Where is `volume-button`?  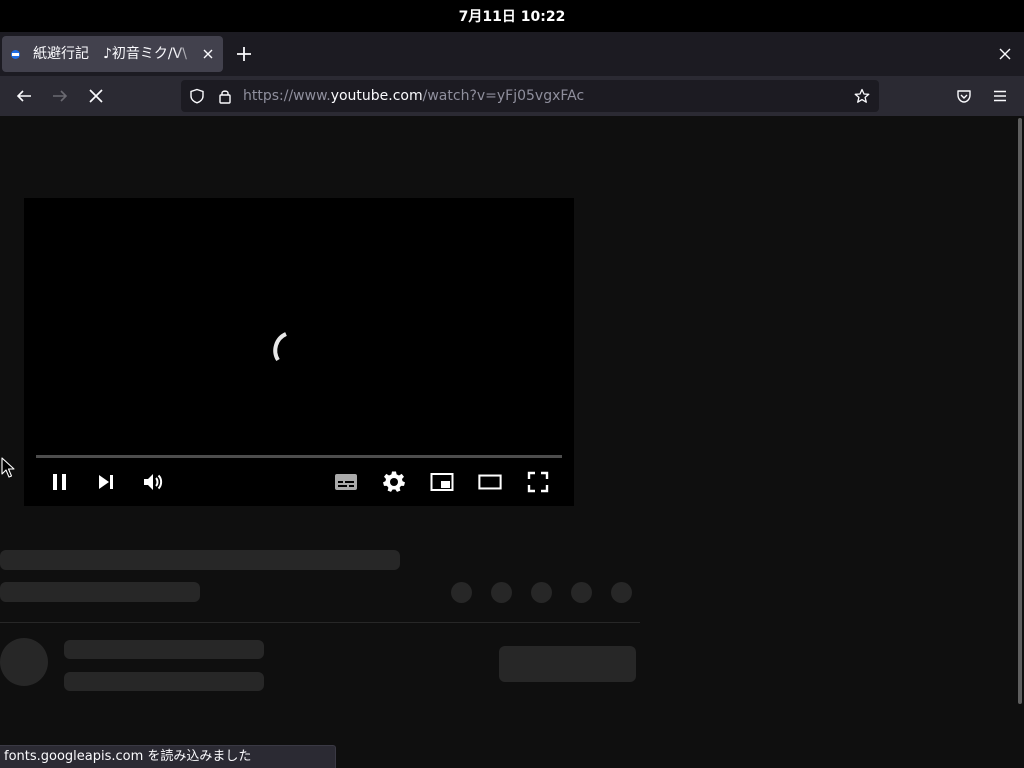 volume-button is located at coordinates (153, 482).